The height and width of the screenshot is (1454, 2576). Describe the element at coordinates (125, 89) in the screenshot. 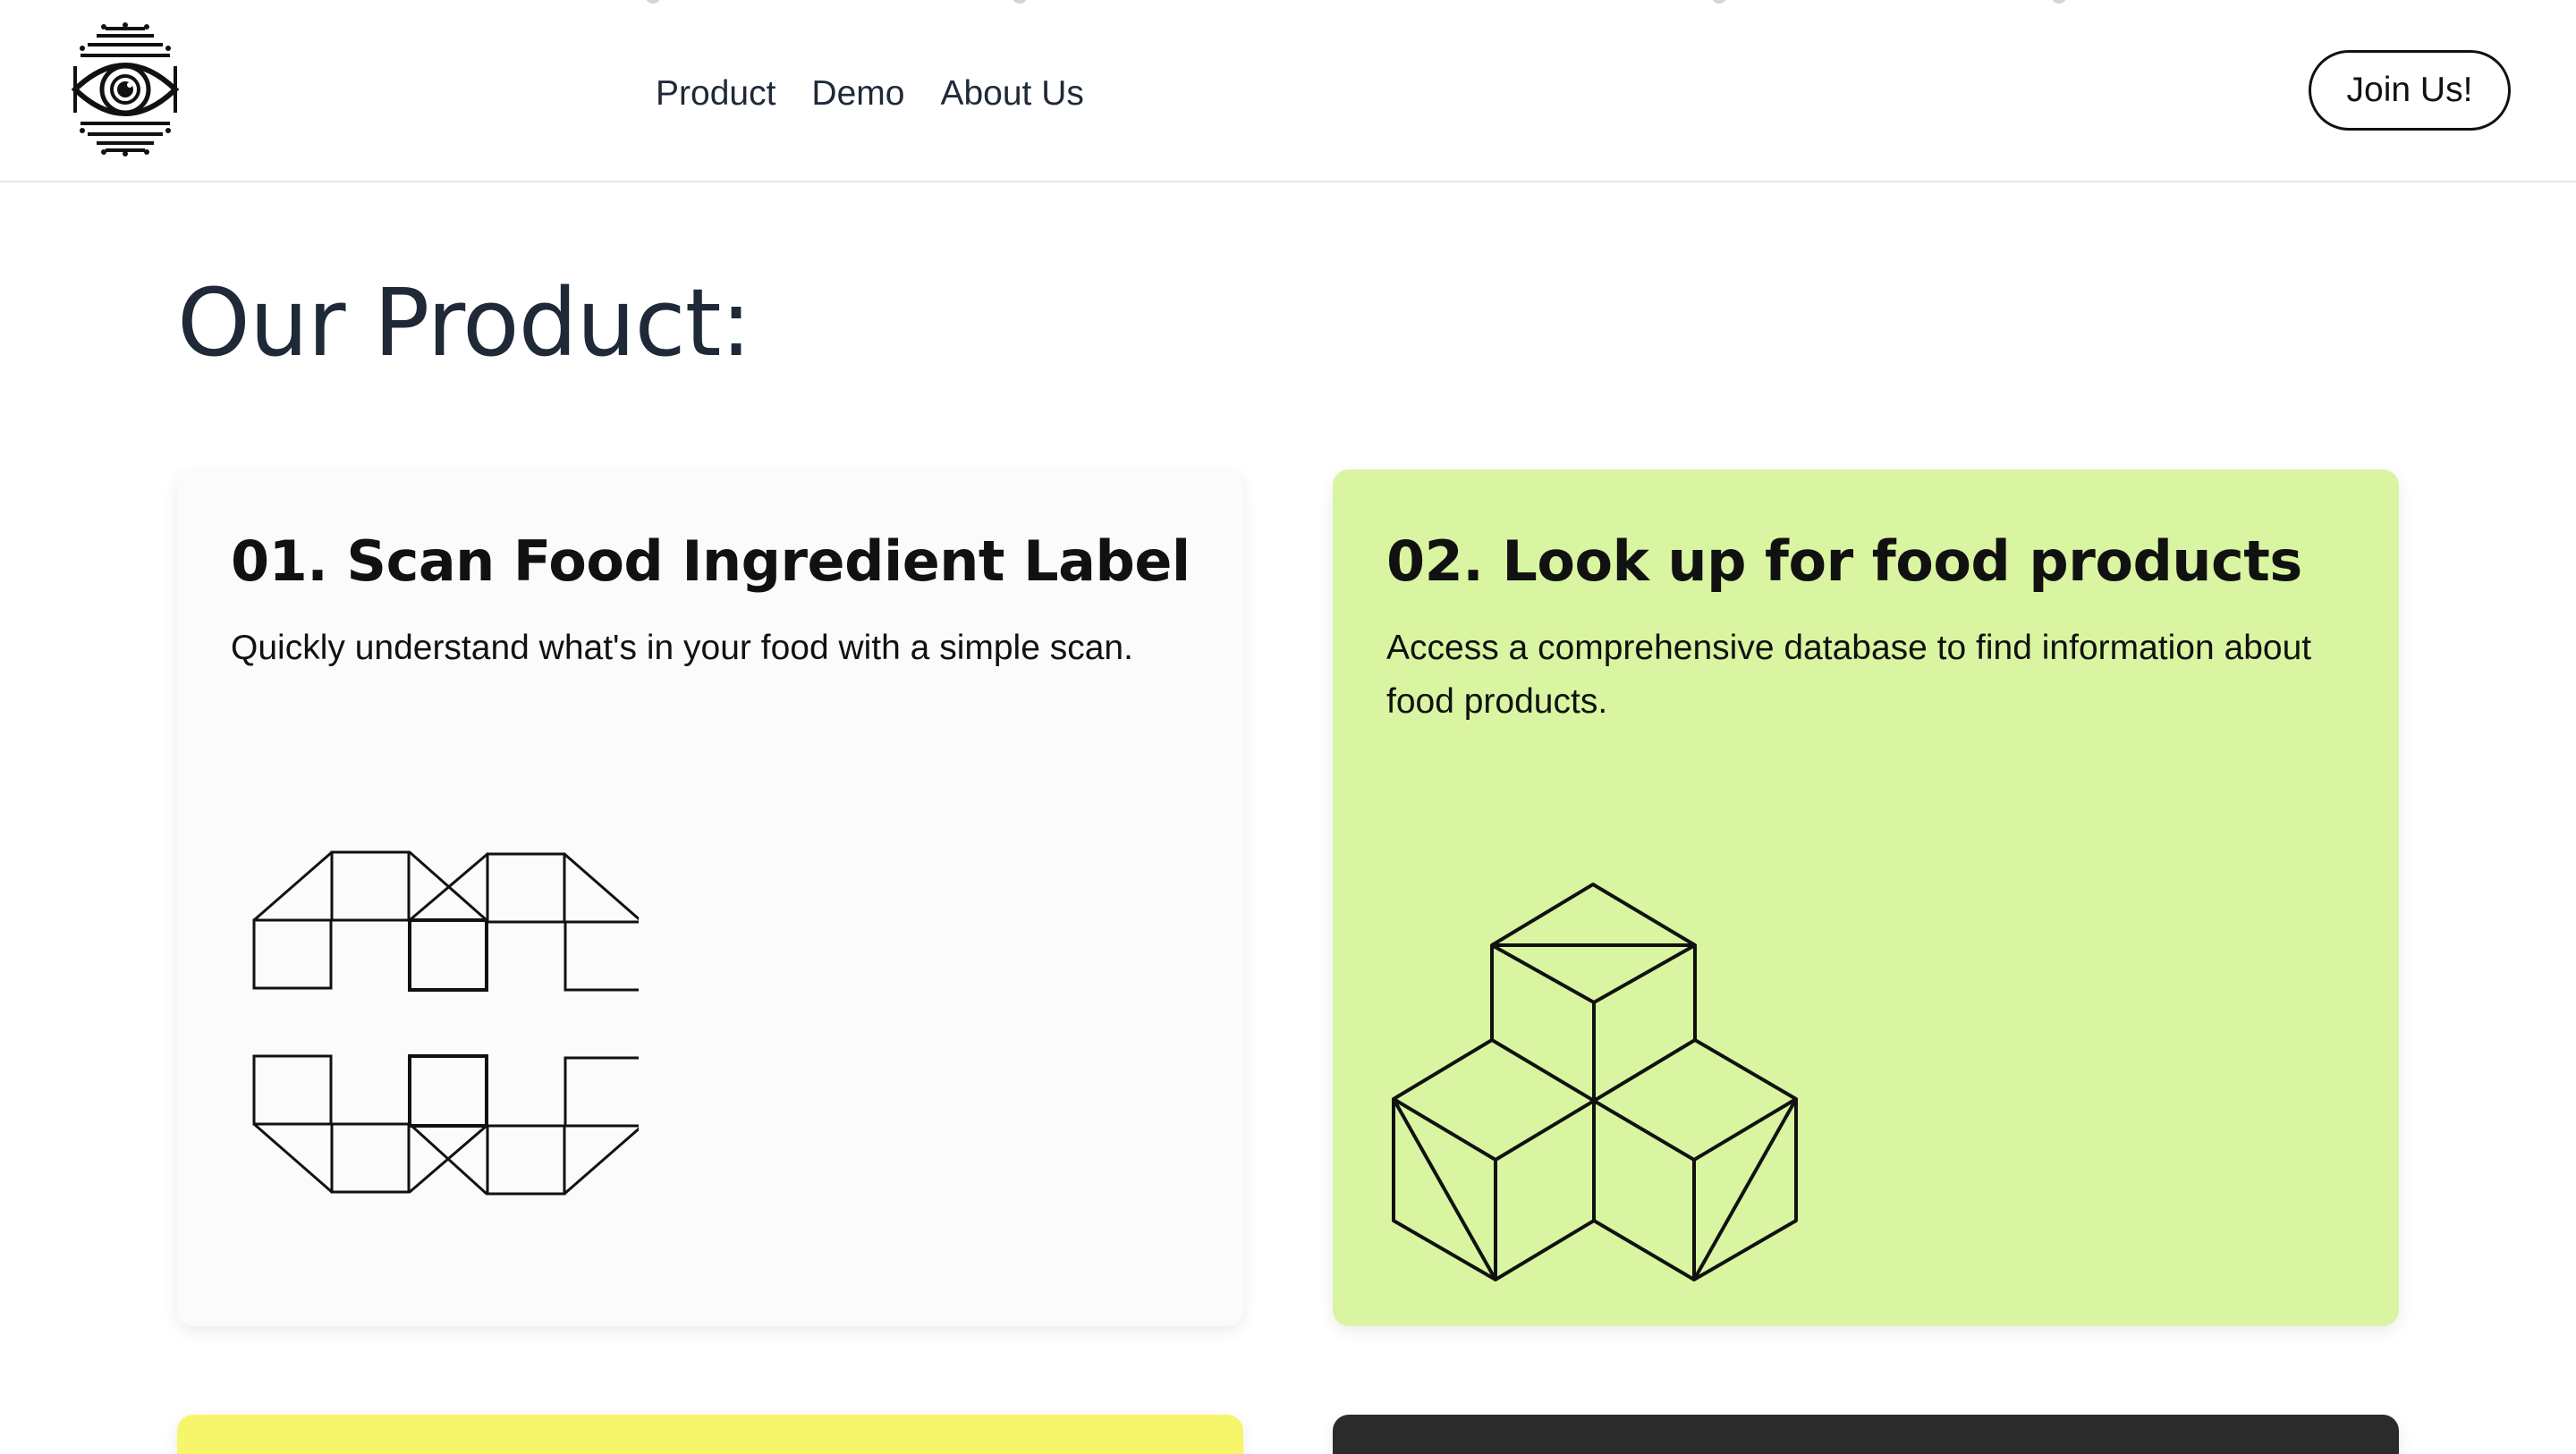

I see `eye-circuit-logo-icon` at that location.